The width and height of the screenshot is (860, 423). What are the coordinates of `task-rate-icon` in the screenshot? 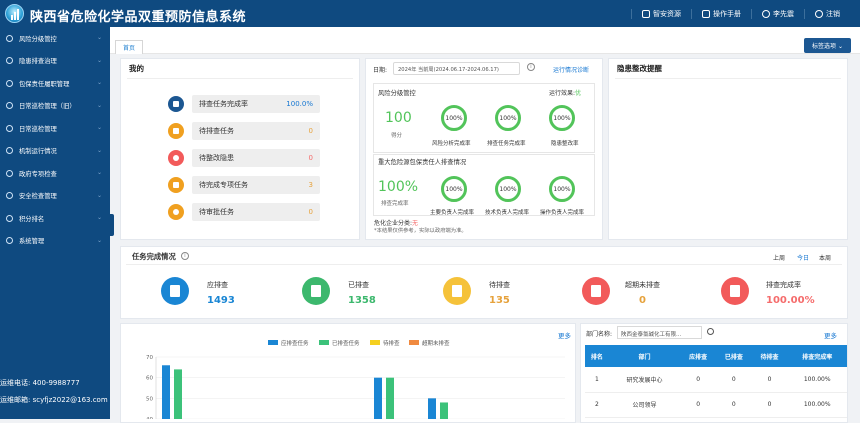 It's located at (176, 104).